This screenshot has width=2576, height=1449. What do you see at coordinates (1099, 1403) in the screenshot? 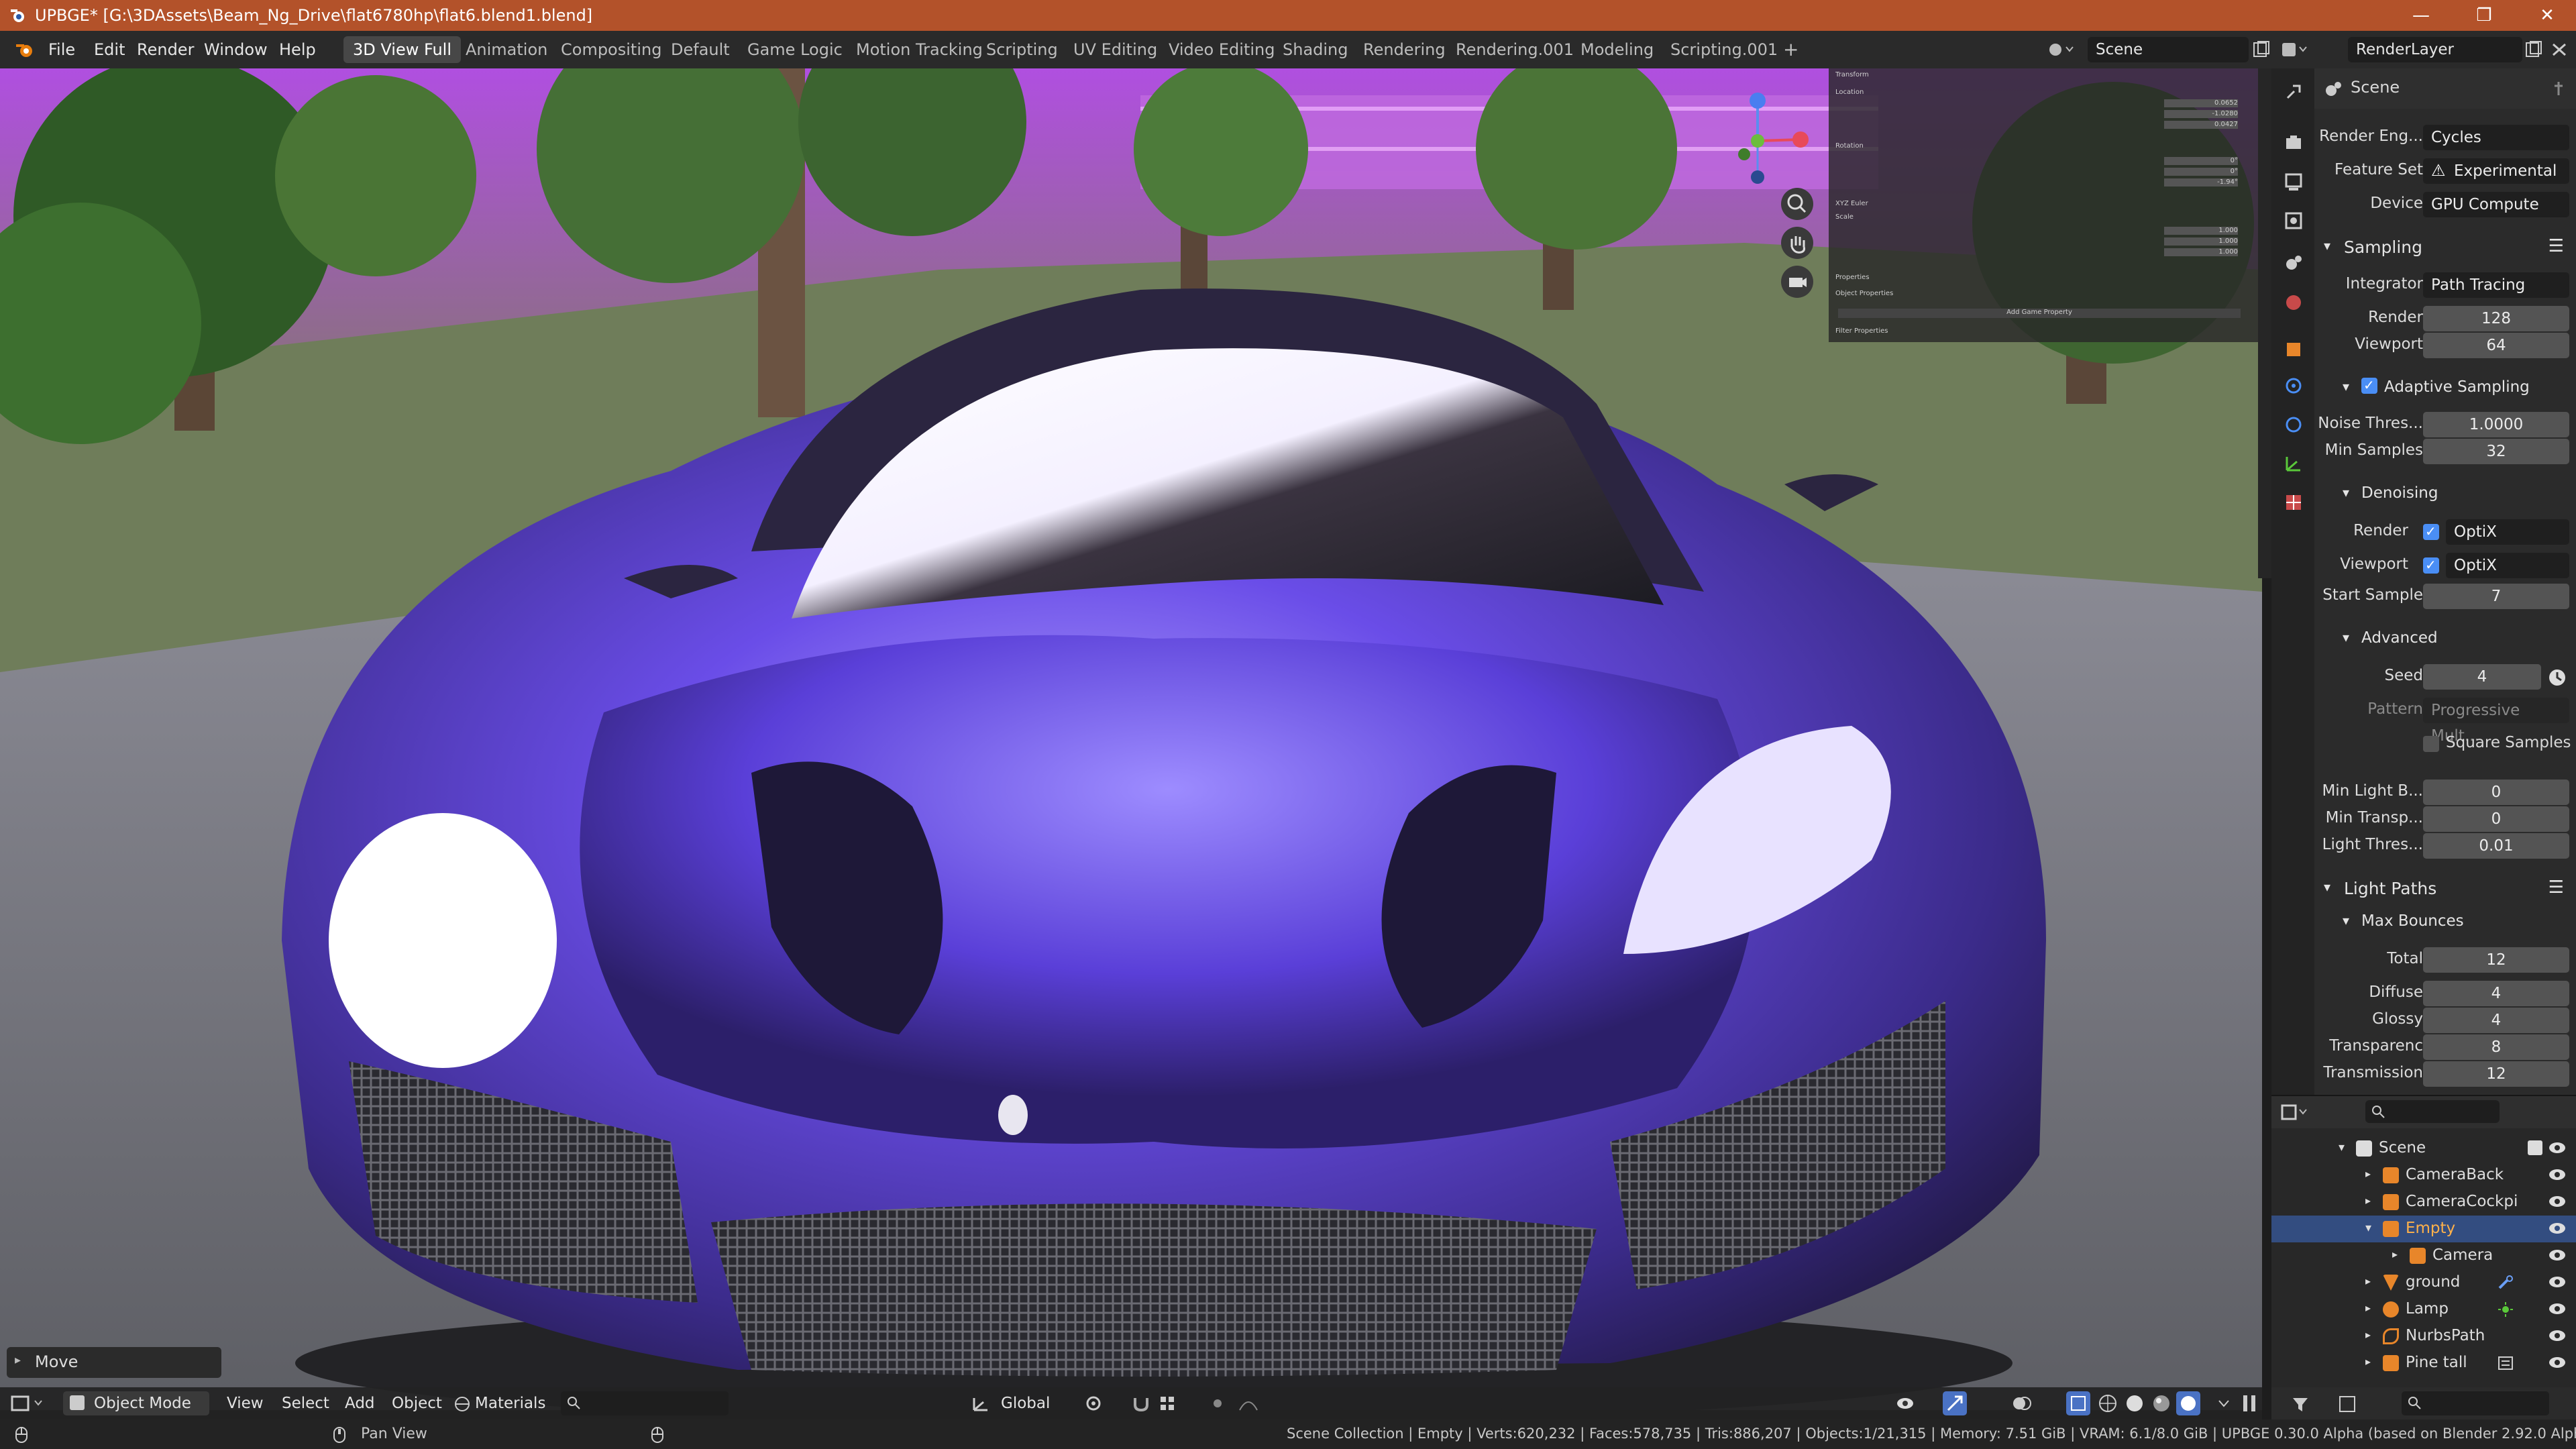
I see `pivot-point-icon` at bounding box center [1099, 1403].